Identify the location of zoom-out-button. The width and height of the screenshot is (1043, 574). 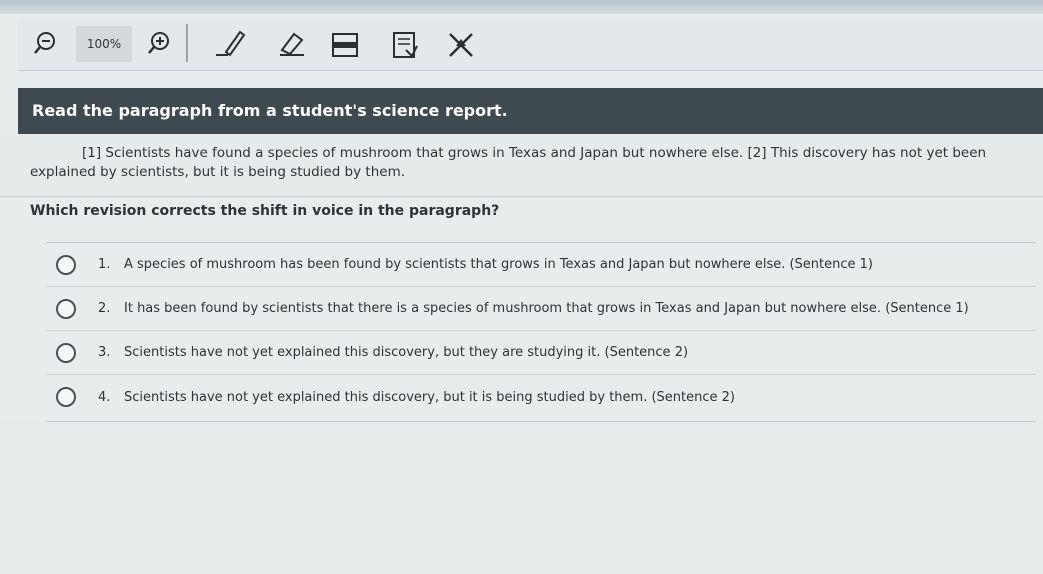
(45, 43).